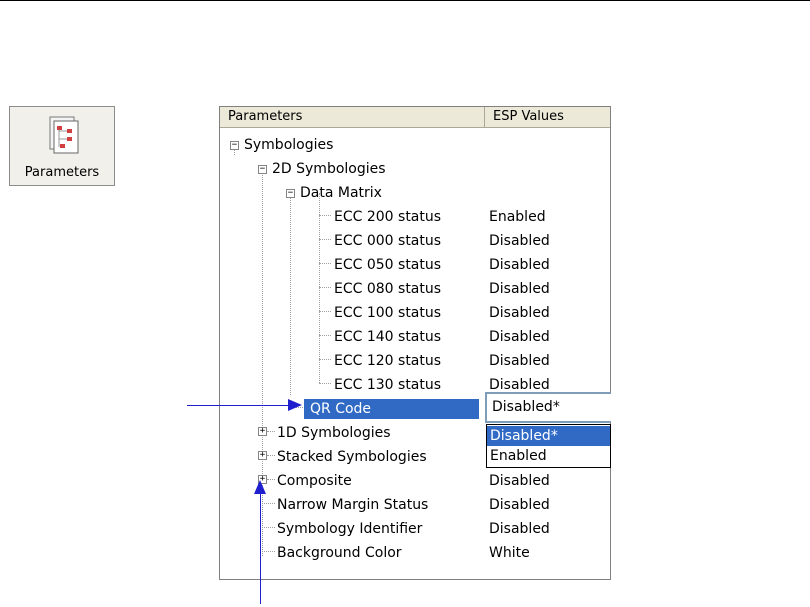 The width and height of the screenshot is (810, 607). Describe the element at coordinates (519, 313) in the screenshot. I see `value-ecc-100: Disabled` at that location.